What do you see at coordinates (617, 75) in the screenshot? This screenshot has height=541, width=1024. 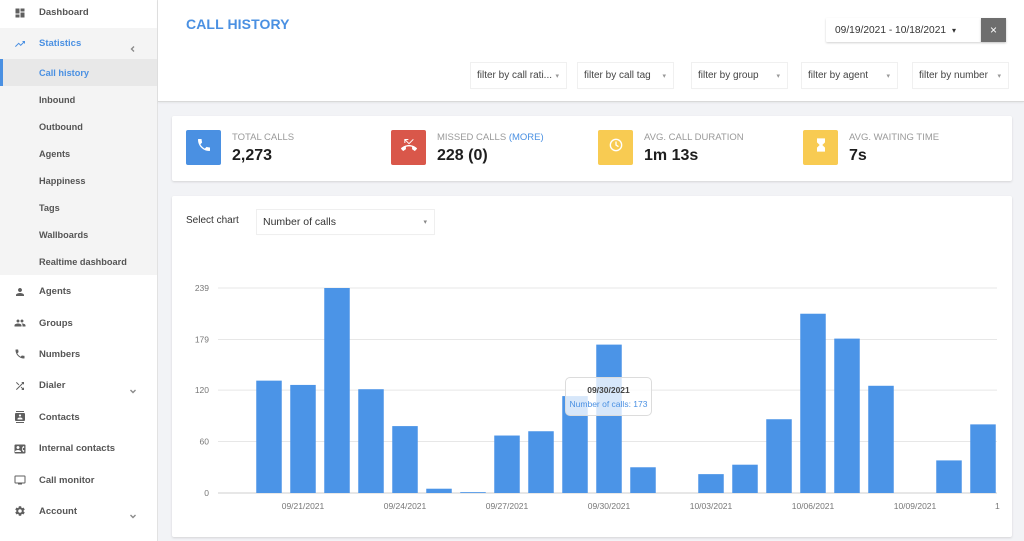 I see `filter-label: filter by call tag` at bounding box center [617, 75].